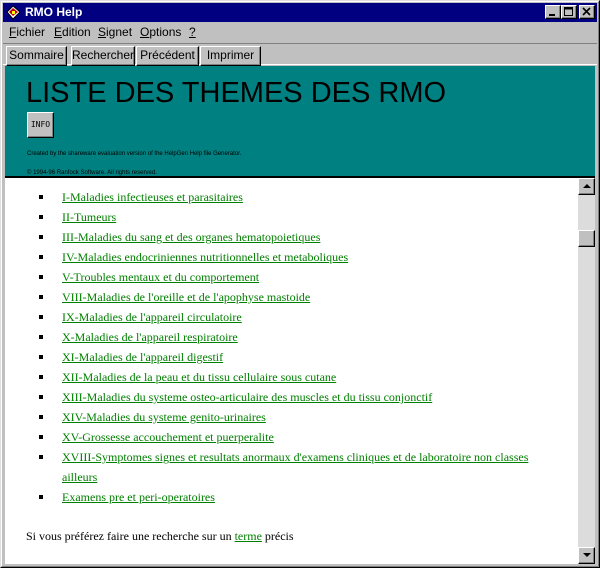 The height and width of the screenshot is (568, 600). What do you see at coordinates (300, 12) in the screenshot?
I see `title-bar: RMO Help` at bounding box center [300, 12].